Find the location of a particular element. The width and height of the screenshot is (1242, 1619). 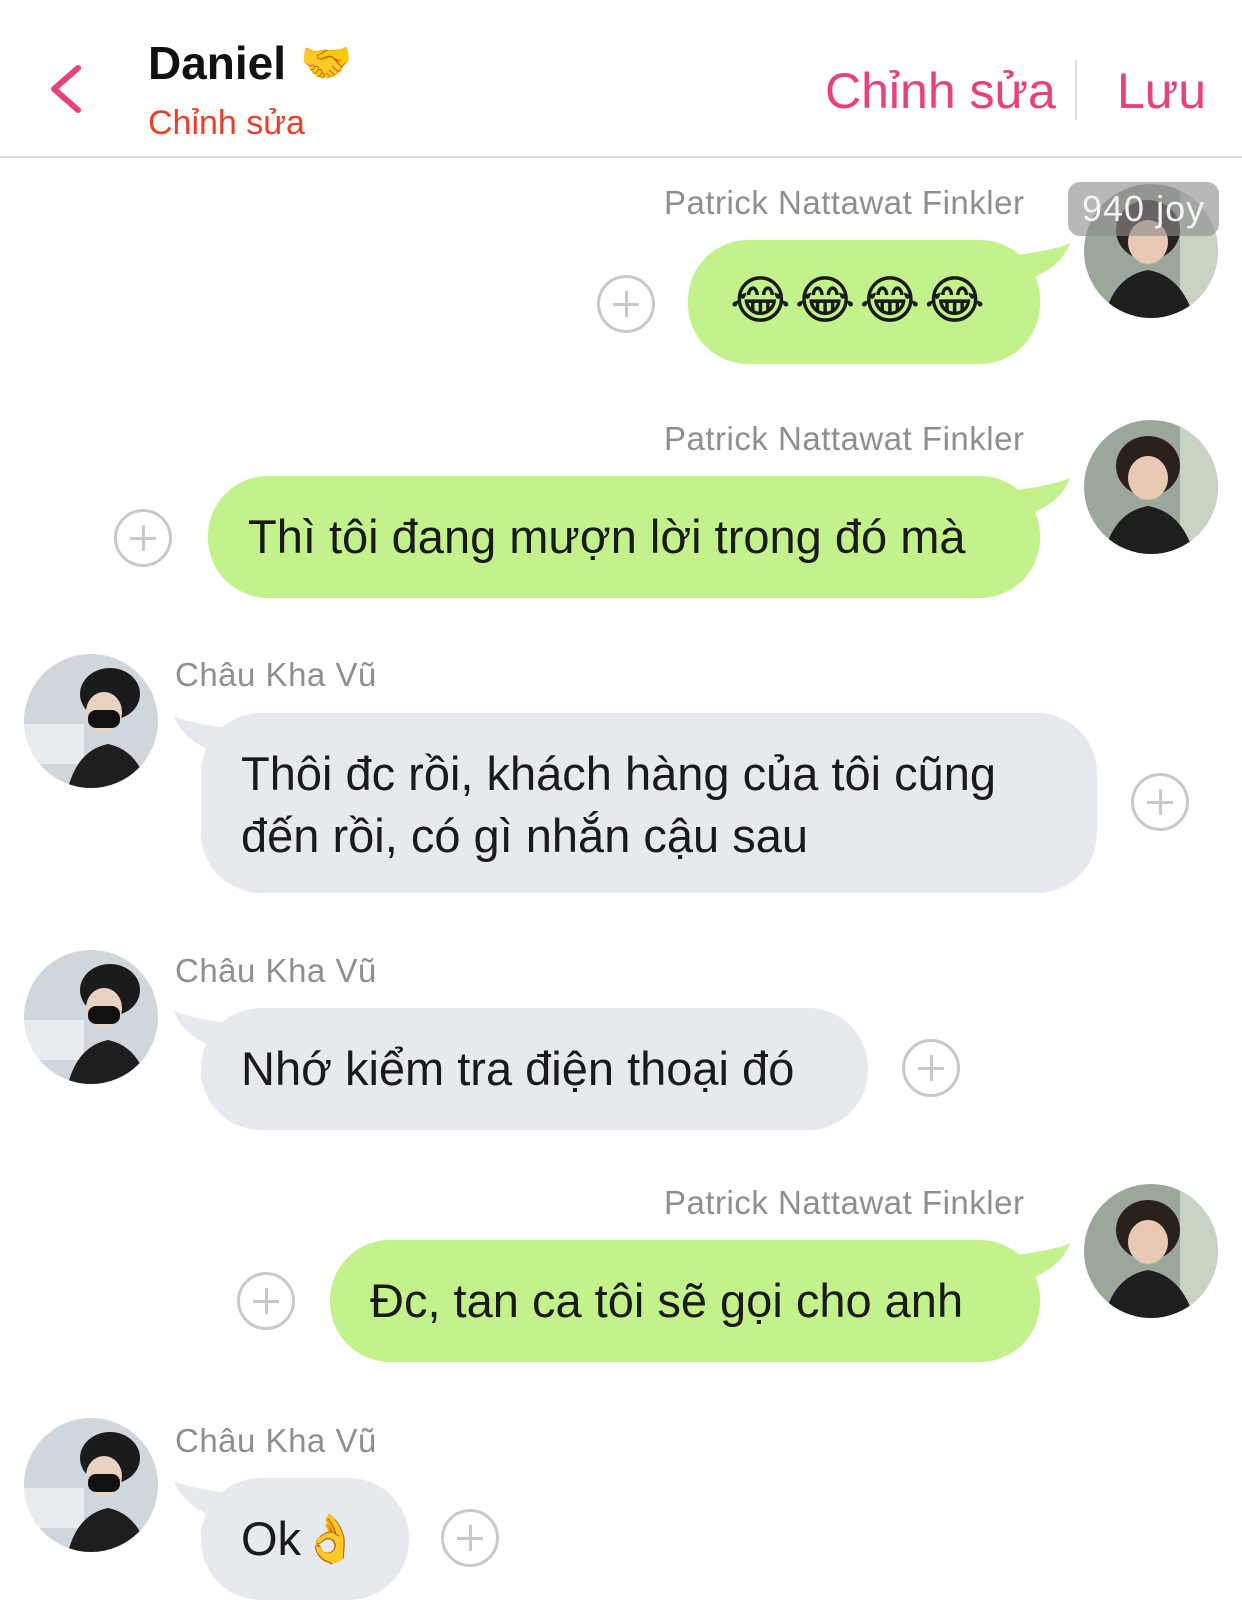

back-chevron-icon is located at coordinates (66, 89).